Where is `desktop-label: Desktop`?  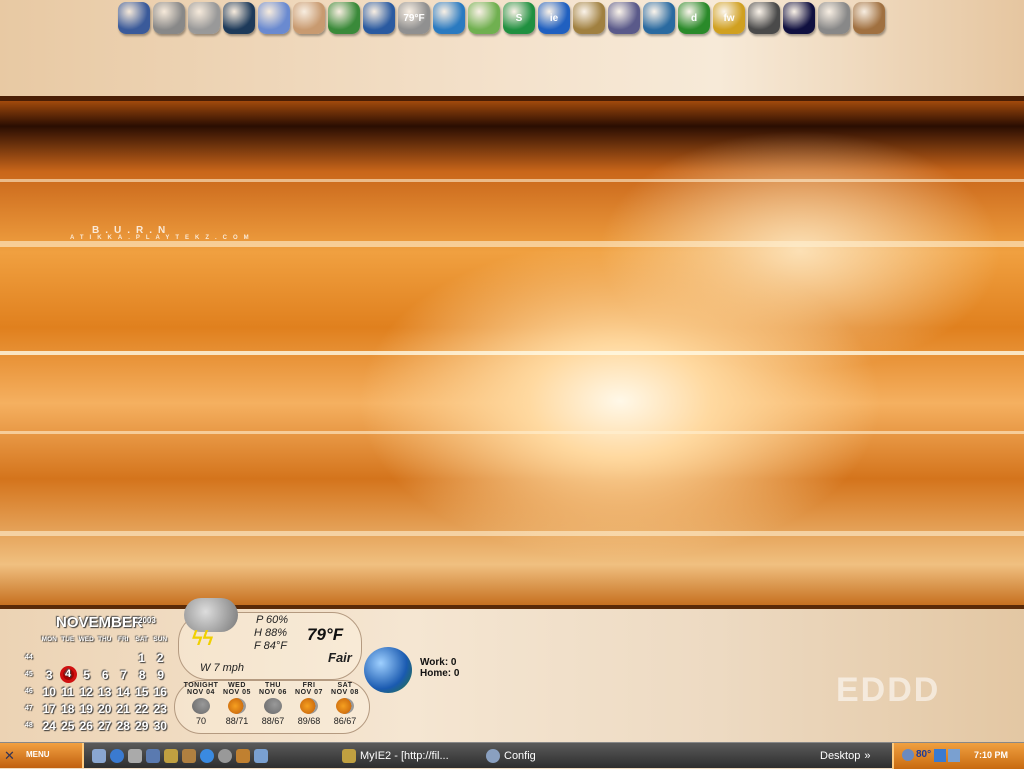 desktop-label: Desktop is located at coordinates (840, 756).